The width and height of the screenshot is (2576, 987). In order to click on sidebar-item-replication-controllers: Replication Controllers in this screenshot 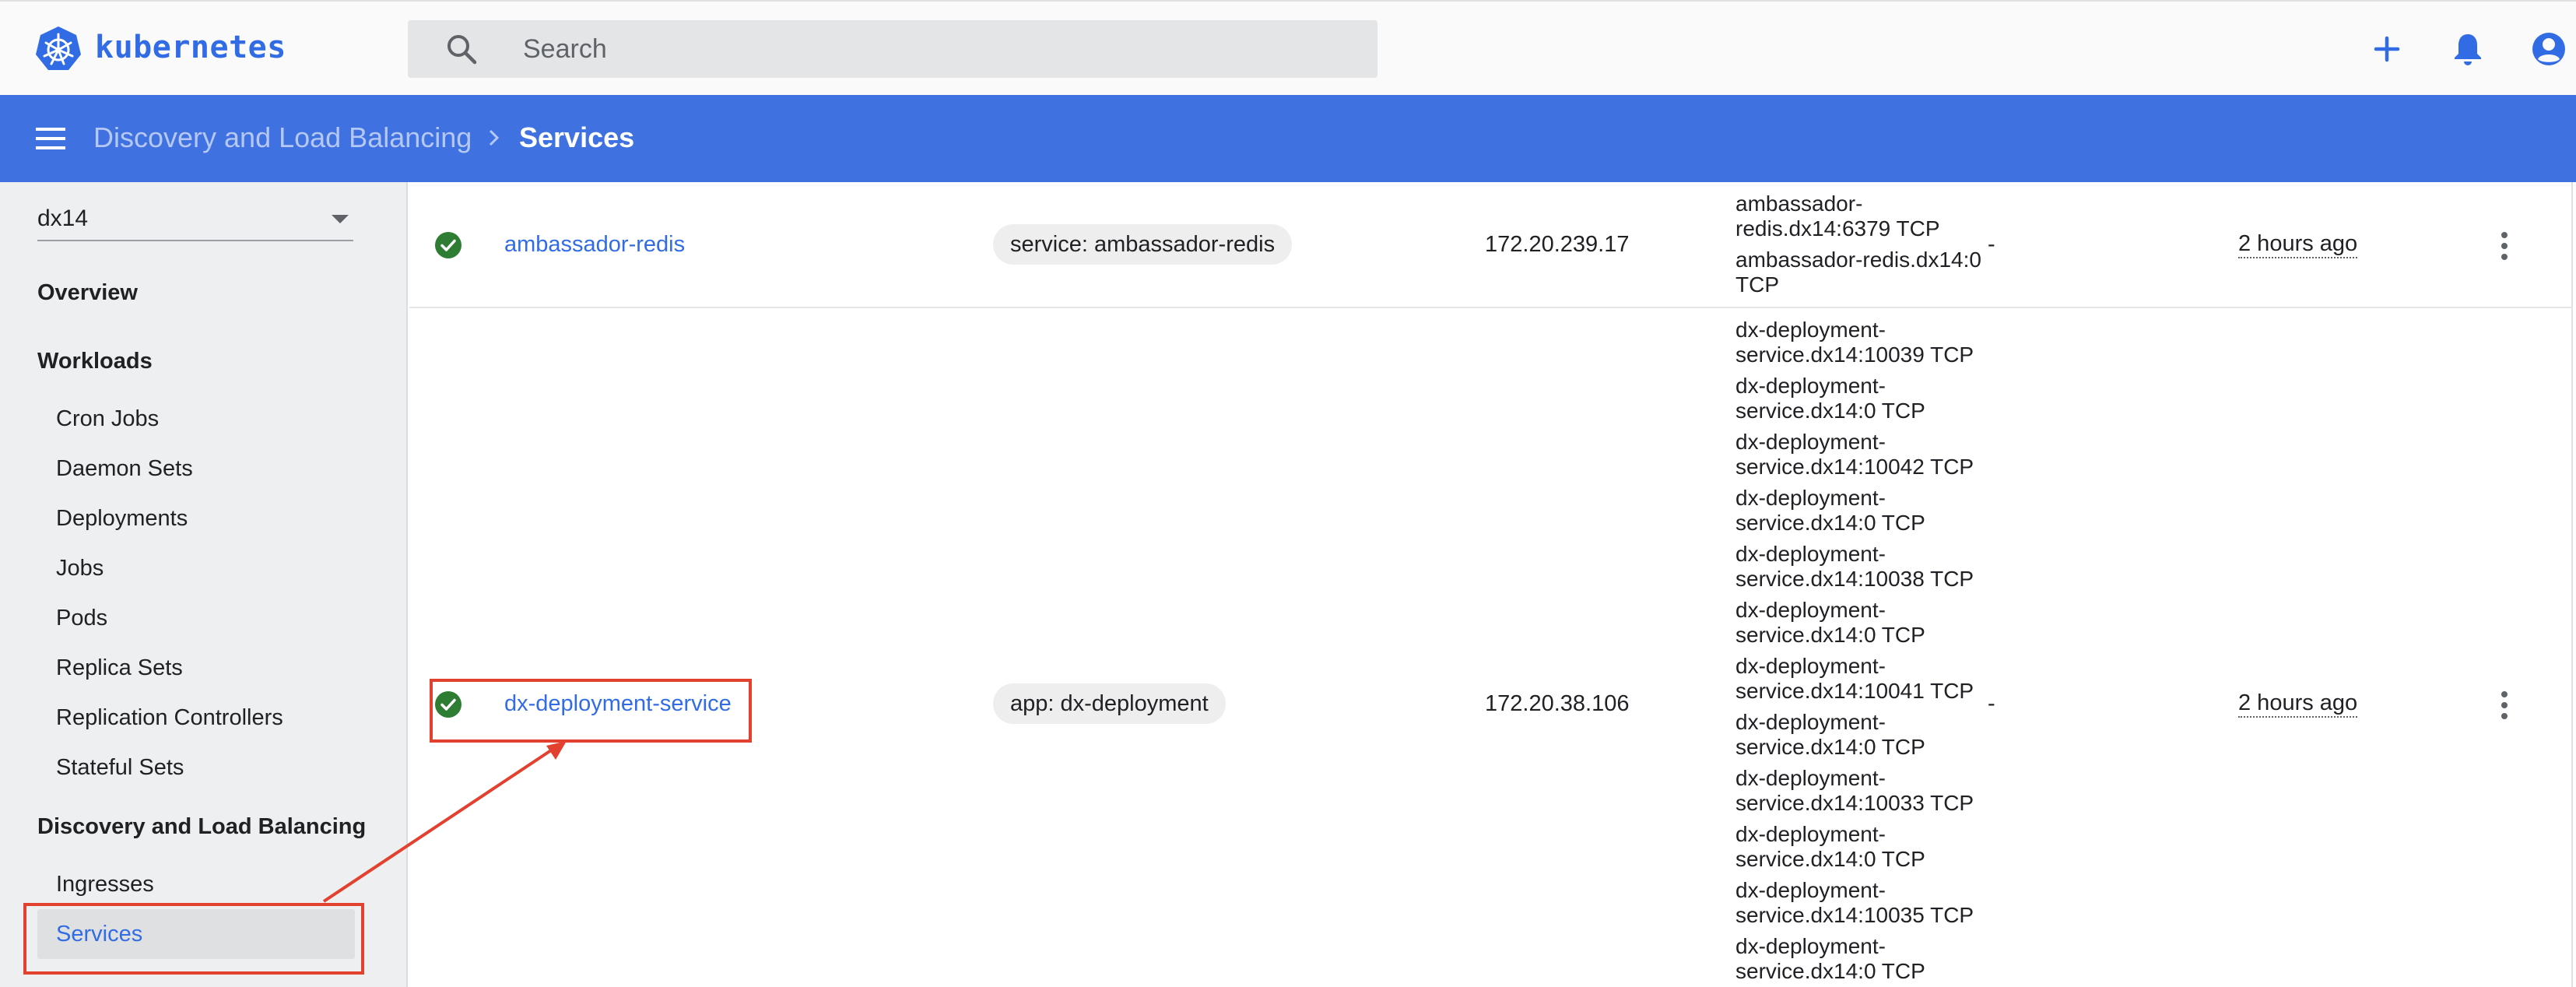, I will do `click(196, 718)`.